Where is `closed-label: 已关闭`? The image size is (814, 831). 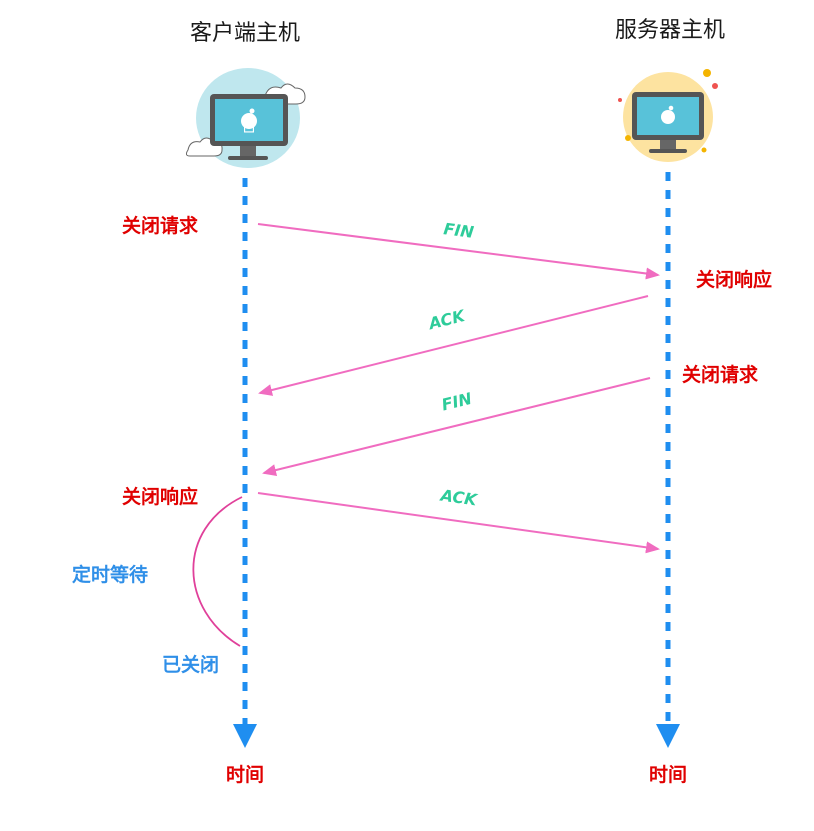 closed-label: 已关闭 is located at coordinates (190, 664).